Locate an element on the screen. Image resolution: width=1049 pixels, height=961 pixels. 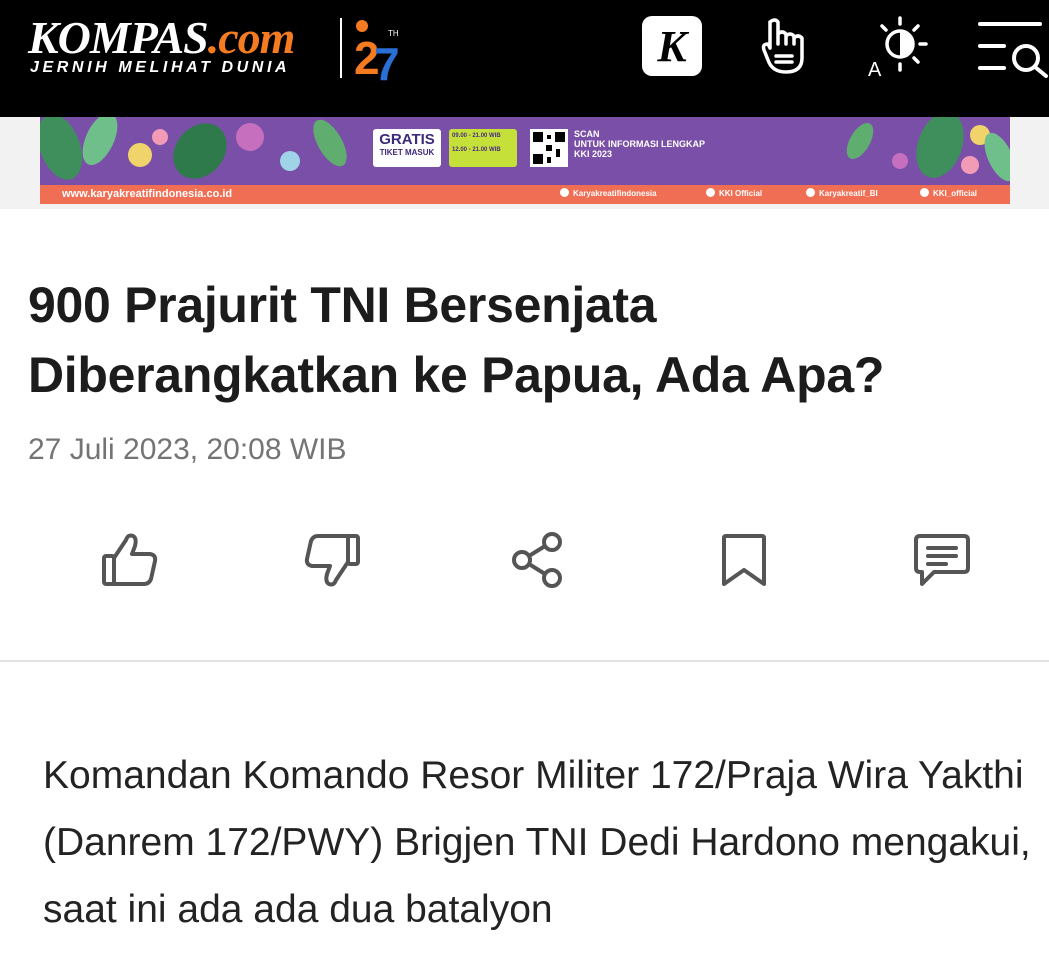
scan-label: SCAN is located at coordinates (587, 134).